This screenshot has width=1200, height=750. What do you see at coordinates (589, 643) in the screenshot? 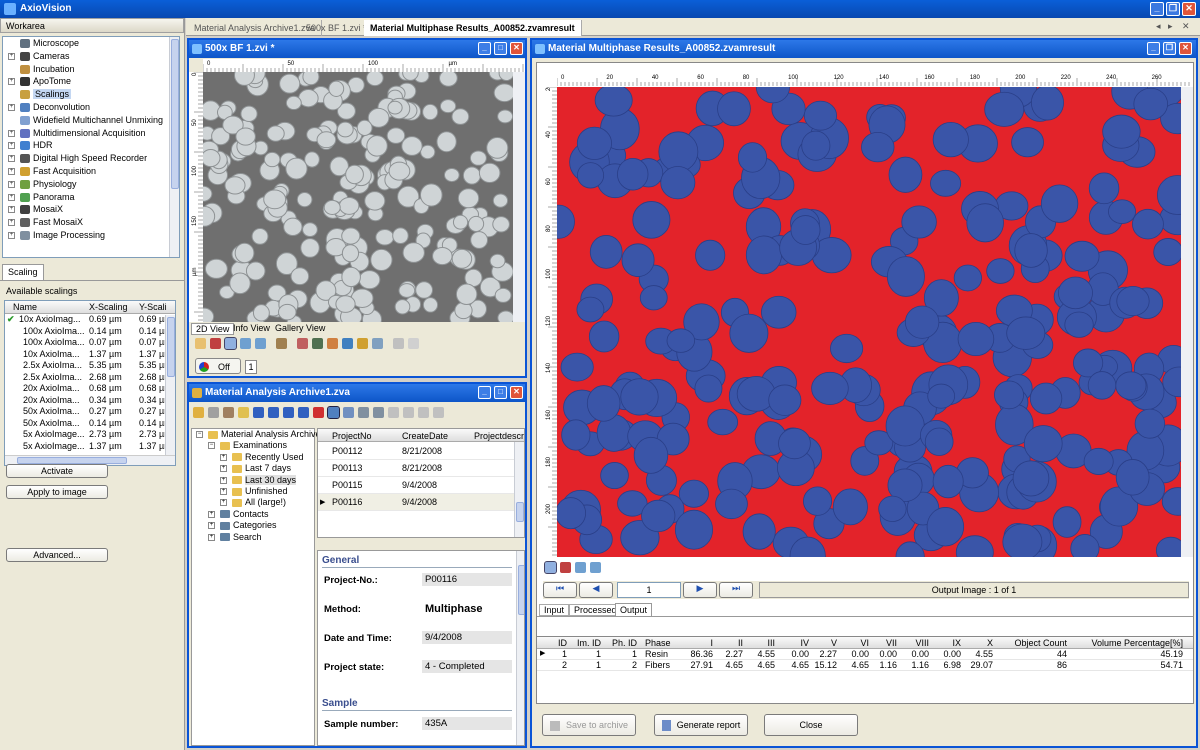
I see `col-header: Im. ID` at bounding box center [589, 643].